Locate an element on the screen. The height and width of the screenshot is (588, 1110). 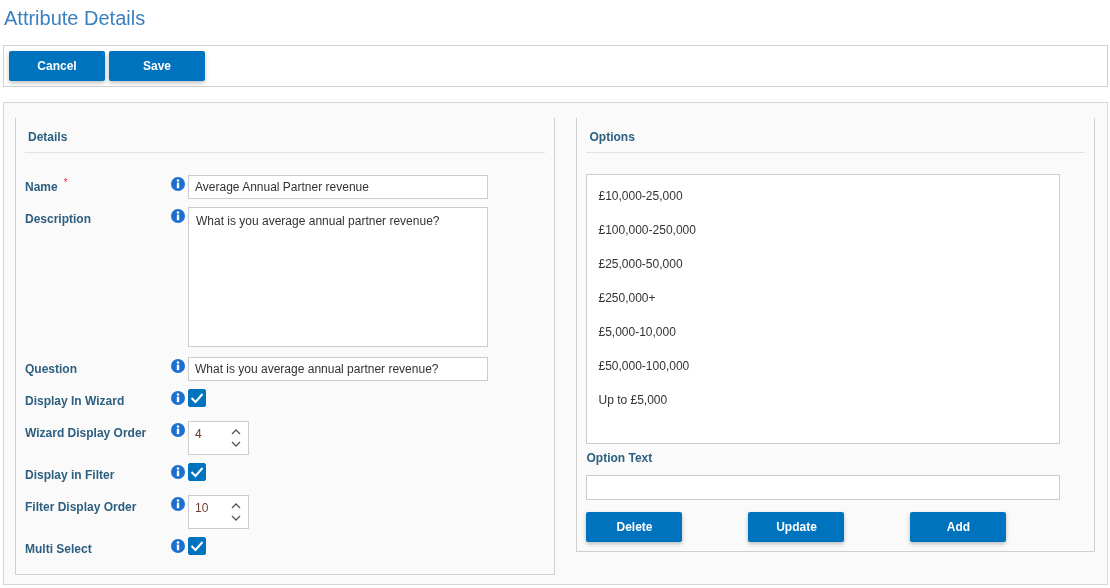
option-item: £25,000-50,000 is located at coordinates (829, 264).